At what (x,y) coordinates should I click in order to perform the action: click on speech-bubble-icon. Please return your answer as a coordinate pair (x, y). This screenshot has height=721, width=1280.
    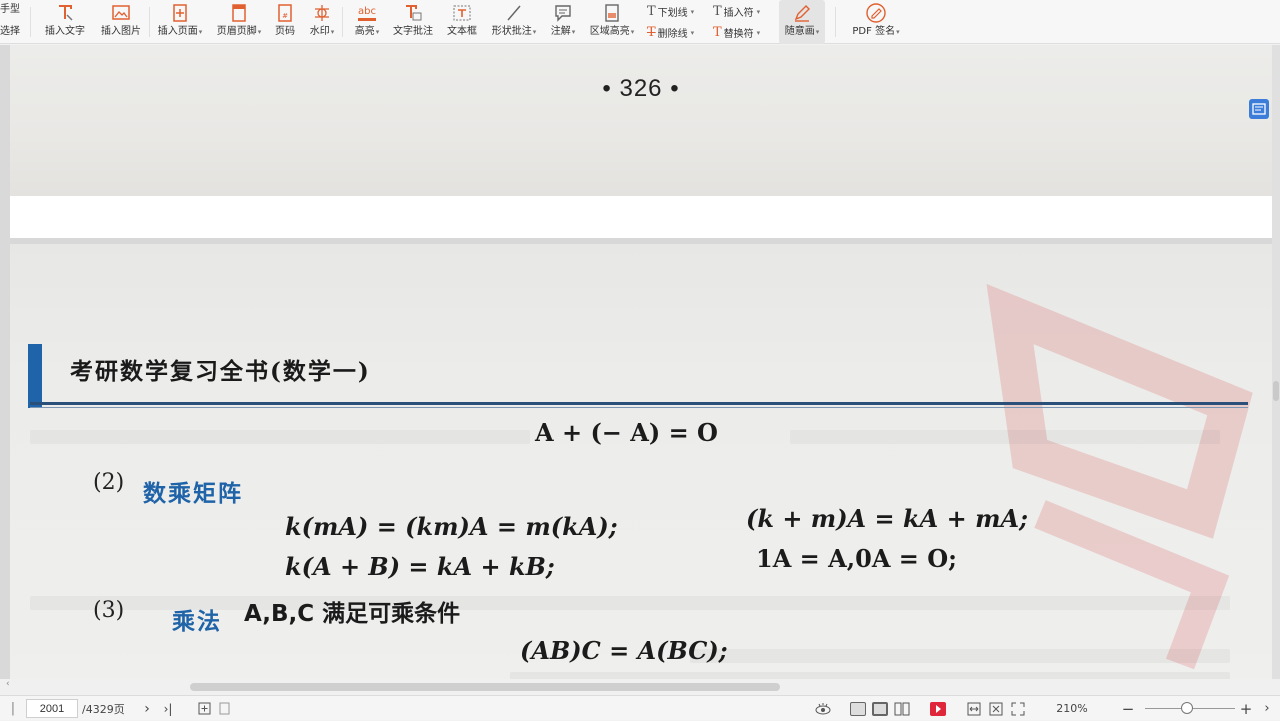
    Looking at the image, I should click on (563, 13).